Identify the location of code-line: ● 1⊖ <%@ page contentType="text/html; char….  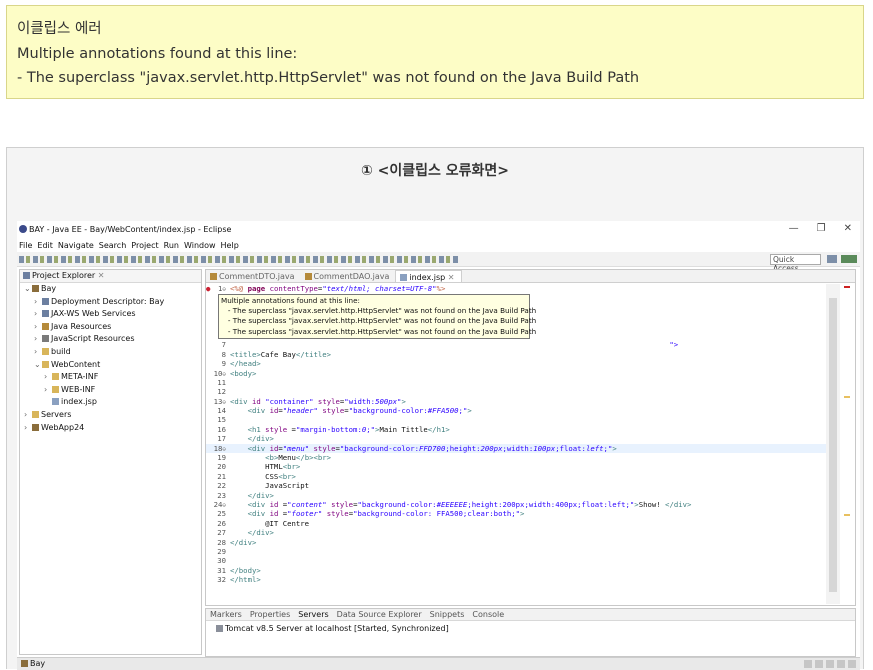
(516, 288).